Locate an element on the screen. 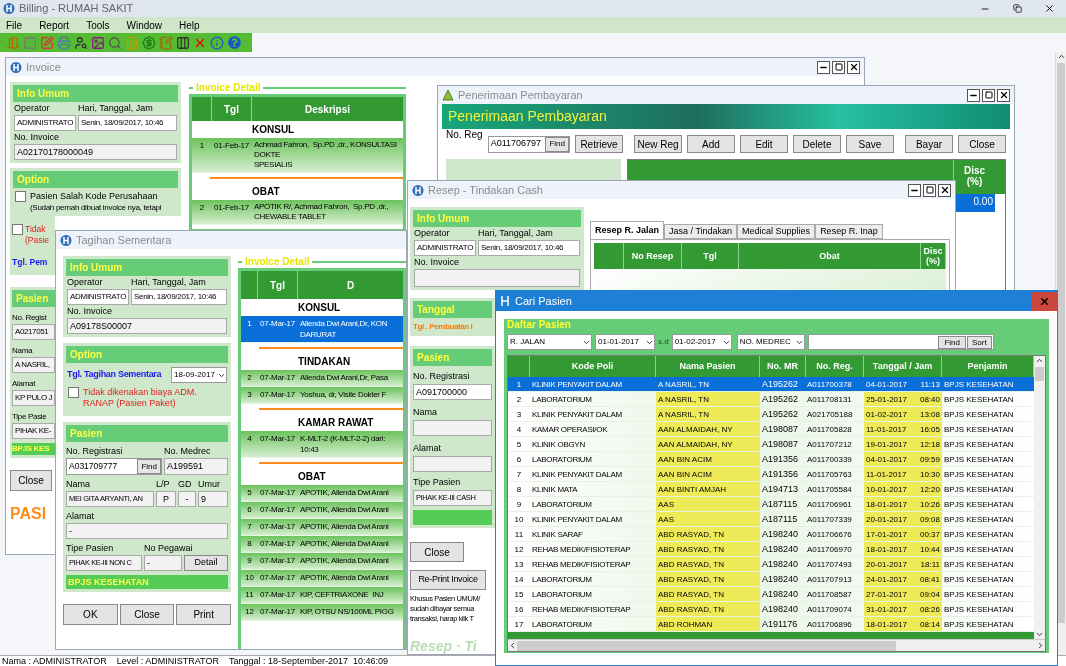 The height and width of the screenshot is (666, 1066). text-field: KP PULO J is located at coordinates (33, 397).